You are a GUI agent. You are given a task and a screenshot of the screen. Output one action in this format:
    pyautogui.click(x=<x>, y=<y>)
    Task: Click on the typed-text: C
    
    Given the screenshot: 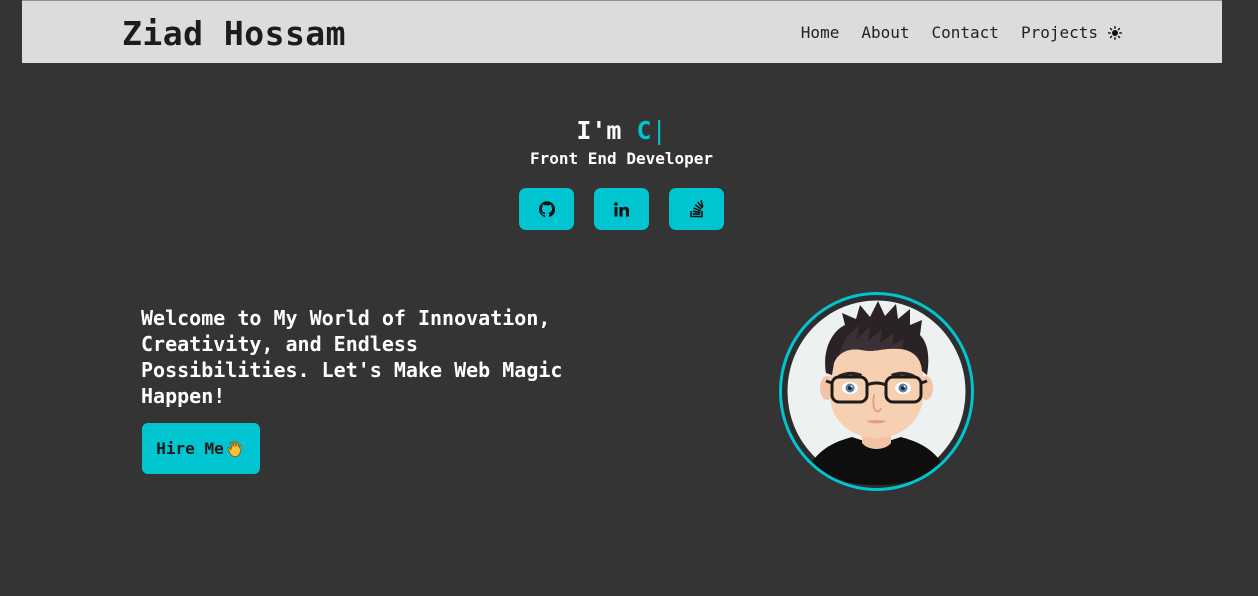 What is the action you would take?
    pyautogui.click(x=644, y=130)
    